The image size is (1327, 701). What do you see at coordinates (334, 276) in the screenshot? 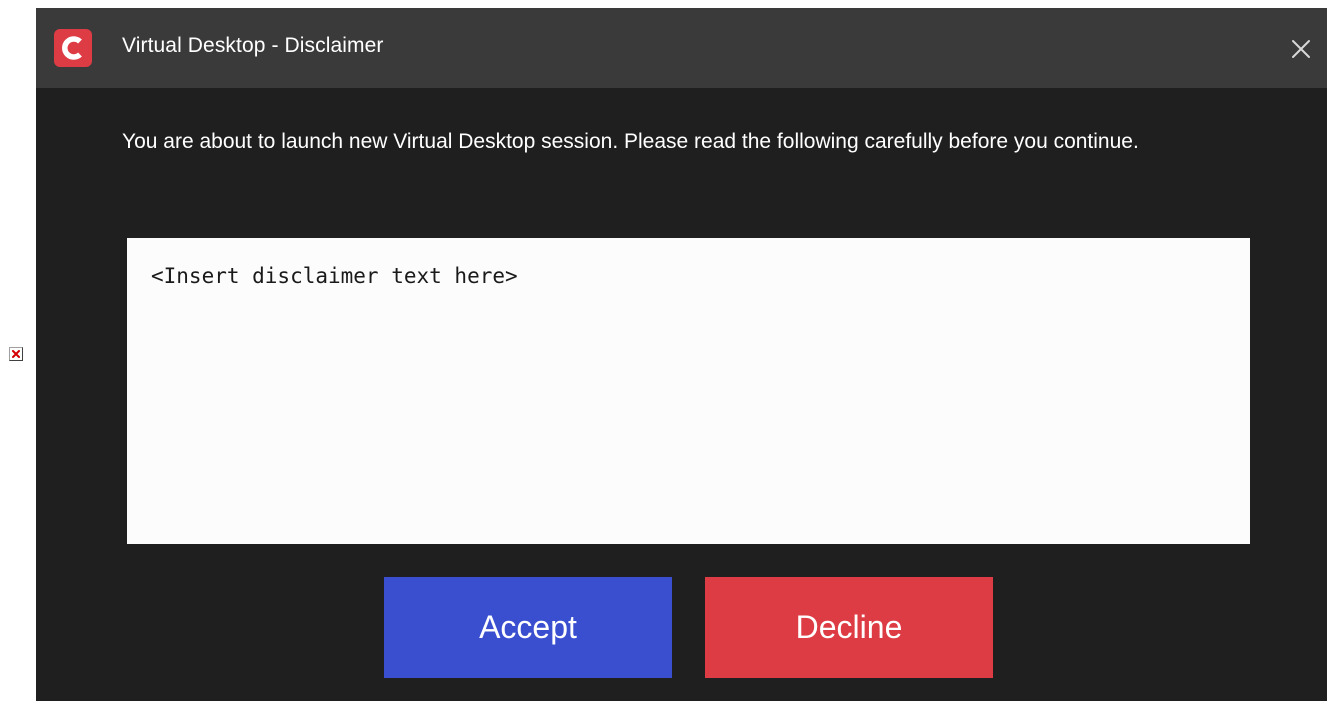
I see `disclaimer-text: <Insert disclaimer text here>` at bounding box center [334, 276].